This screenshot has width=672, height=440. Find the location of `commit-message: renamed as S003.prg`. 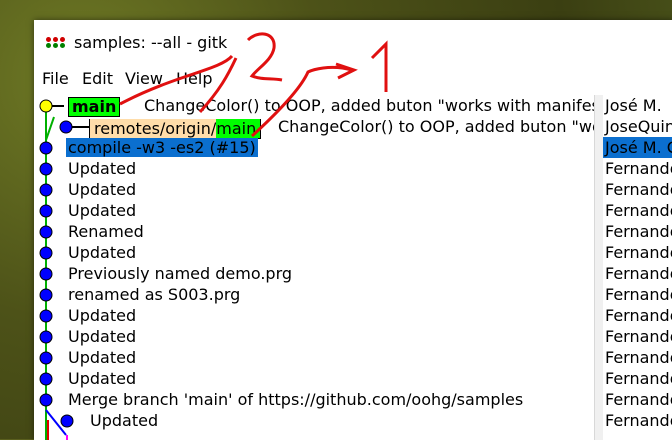

commit-message: renamed as S003.prg is located at coordinates (154, 294).